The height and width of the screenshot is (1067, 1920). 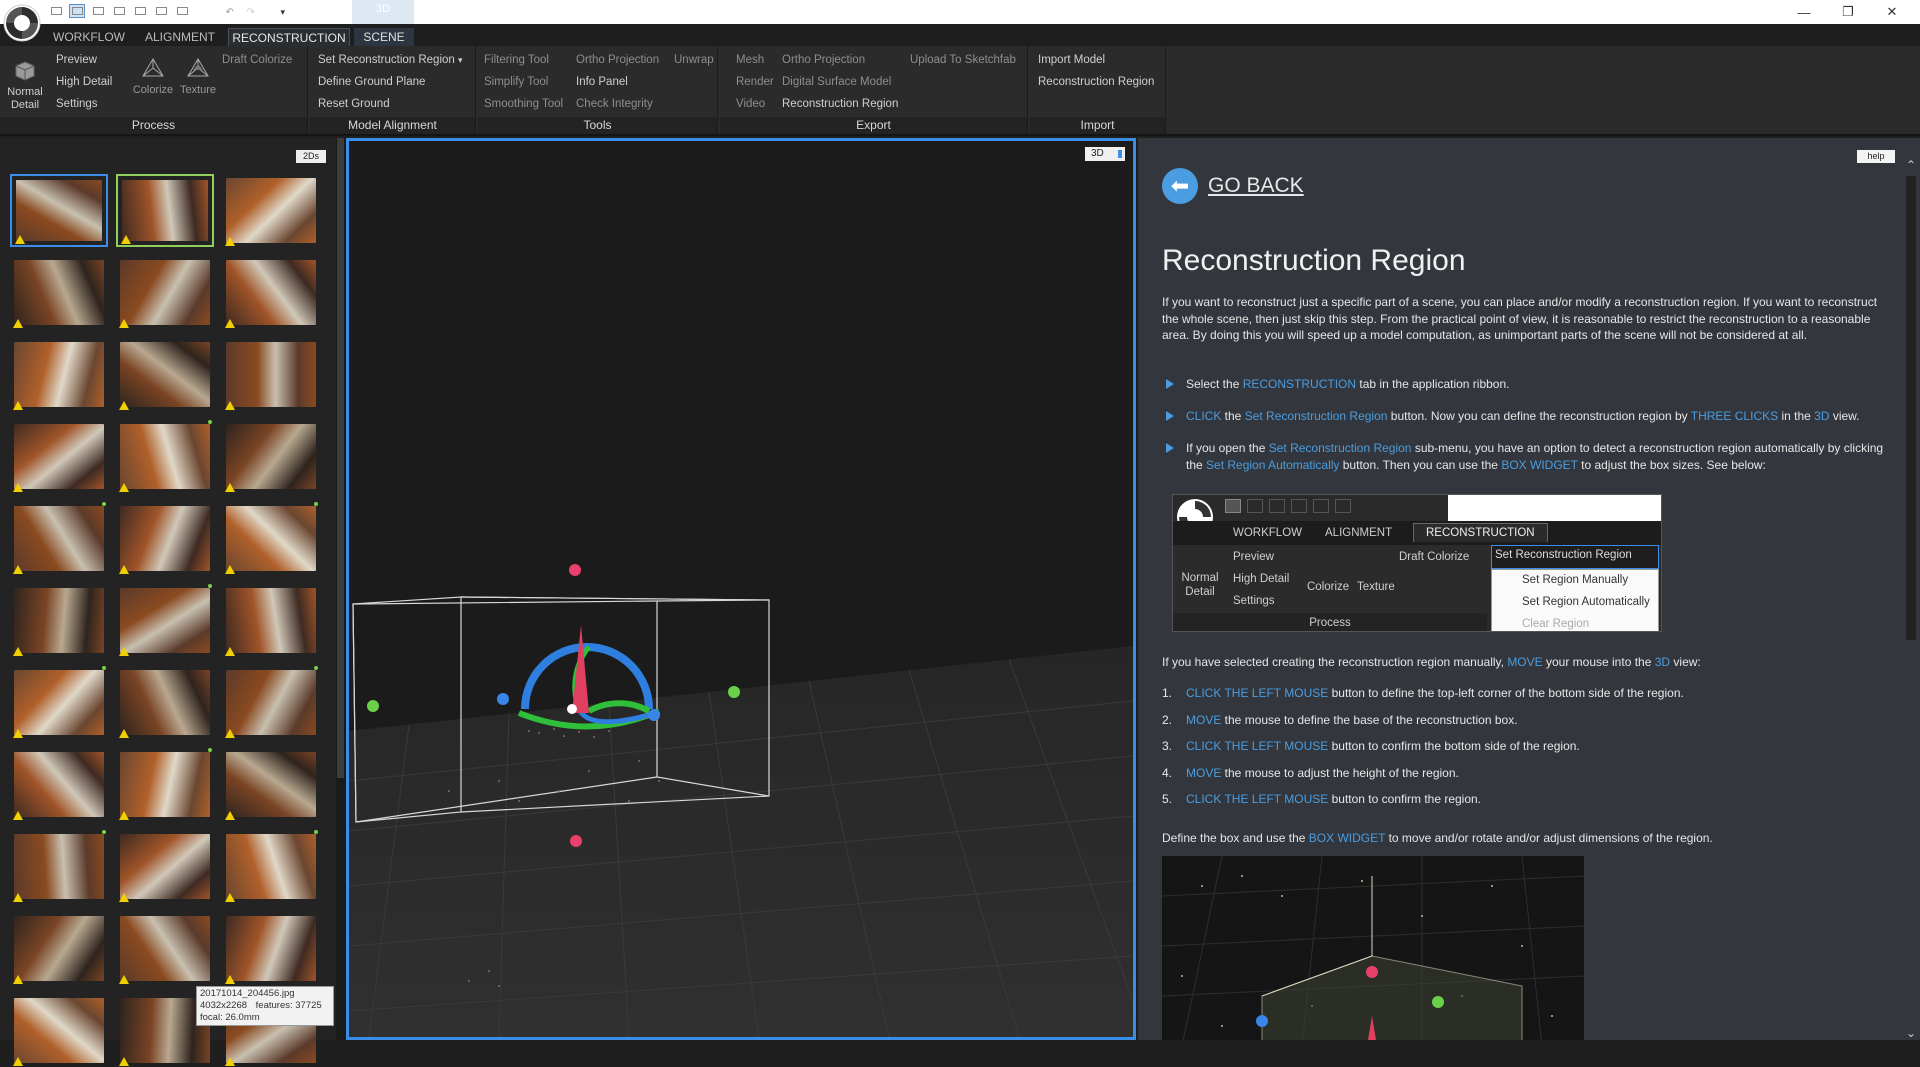 What do you see at coordinates (836, 82) in the screenshot?
I see `export-dsm-button: Digital Surface Model` at bounding box center [836, 82].